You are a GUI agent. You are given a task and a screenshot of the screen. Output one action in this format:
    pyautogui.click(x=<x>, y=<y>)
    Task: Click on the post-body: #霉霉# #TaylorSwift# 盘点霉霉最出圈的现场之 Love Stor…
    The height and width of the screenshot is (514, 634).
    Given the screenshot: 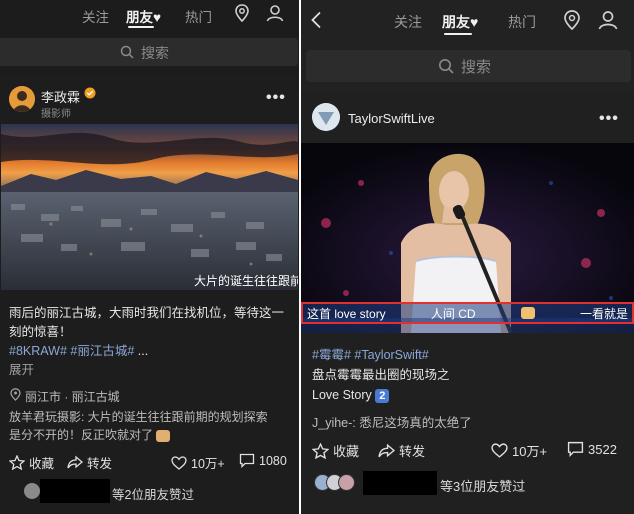 What is the action you would take?
    pyautogui.click(x=469, y=375)
    